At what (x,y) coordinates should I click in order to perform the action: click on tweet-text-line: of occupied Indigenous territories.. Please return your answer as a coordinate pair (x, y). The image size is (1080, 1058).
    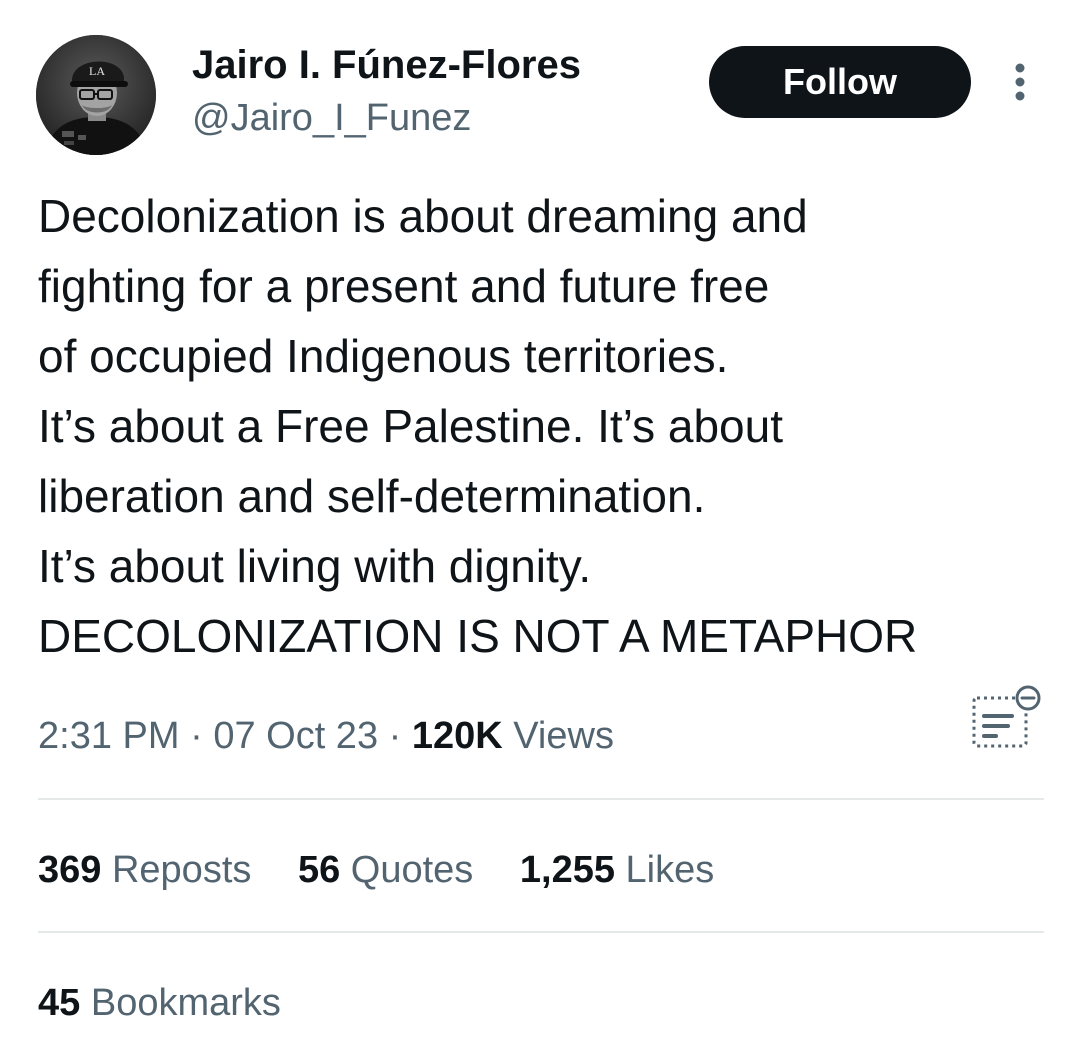
    Looking at the image, I should click on (383, 356).